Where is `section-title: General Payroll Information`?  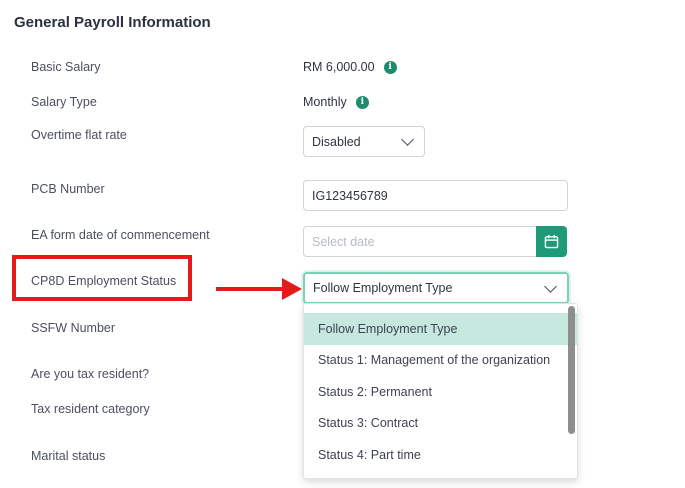 section-title: General Payroll Information is located at coordinates (112, 22).